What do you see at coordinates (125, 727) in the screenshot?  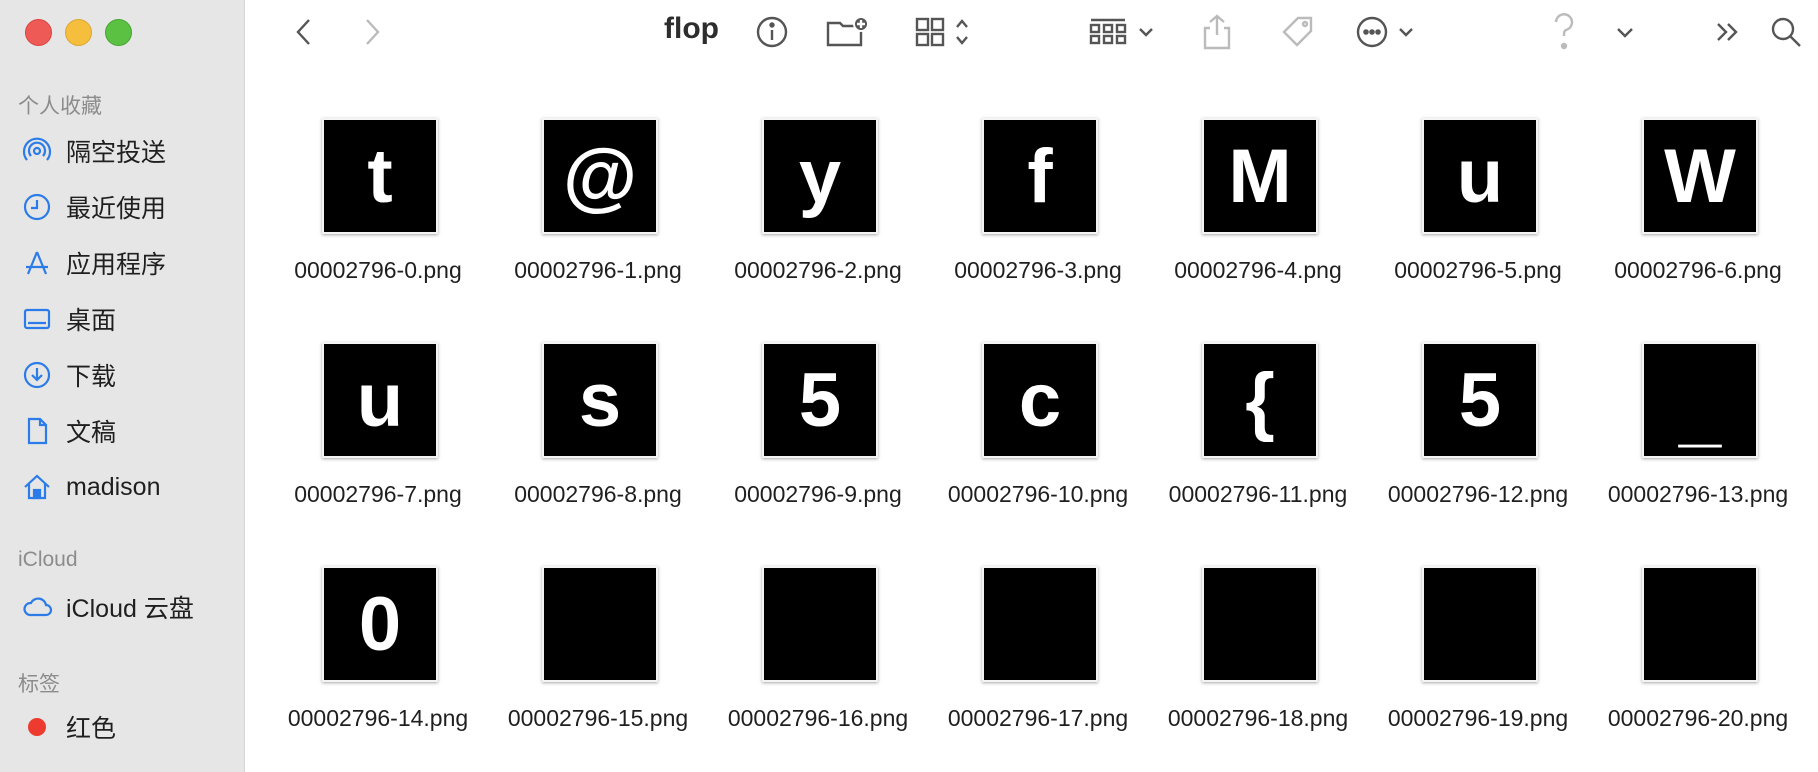 I see `sidebar-item-tag-red: 红色` at bounding box center [125, 727].